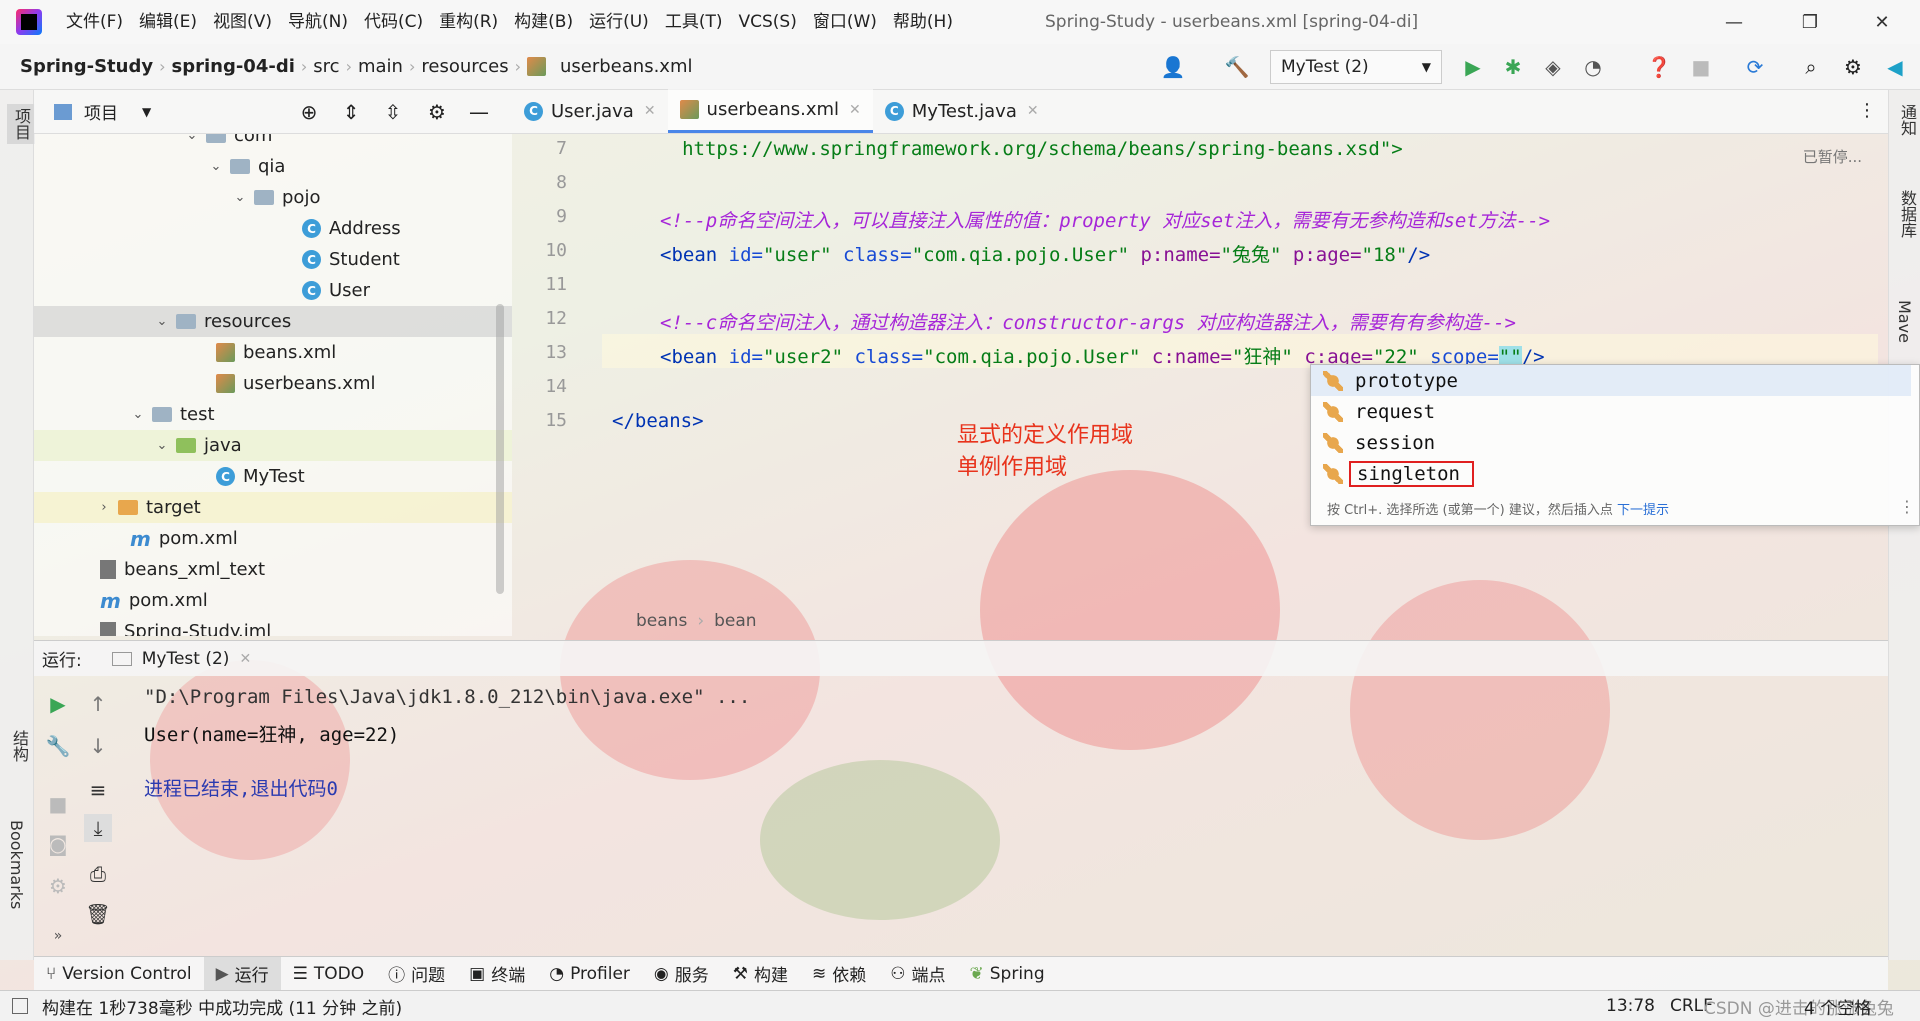 The image size is (1920, 1021). Describe the element at coordinates (273, 321) in the screenshot. I see `tree-item-resources: ⌄ resources` at that location.